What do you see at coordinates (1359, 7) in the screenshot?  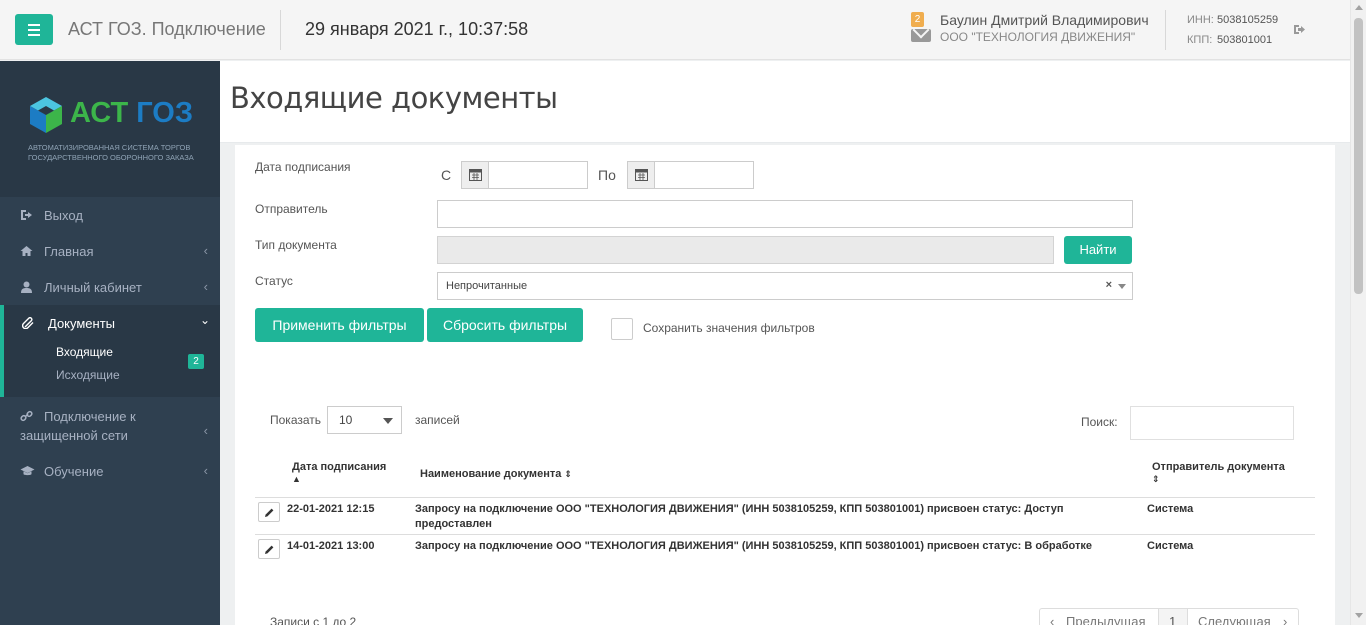 I see `scroll-up-arrow-icon` at bounding box center [1359, 7].